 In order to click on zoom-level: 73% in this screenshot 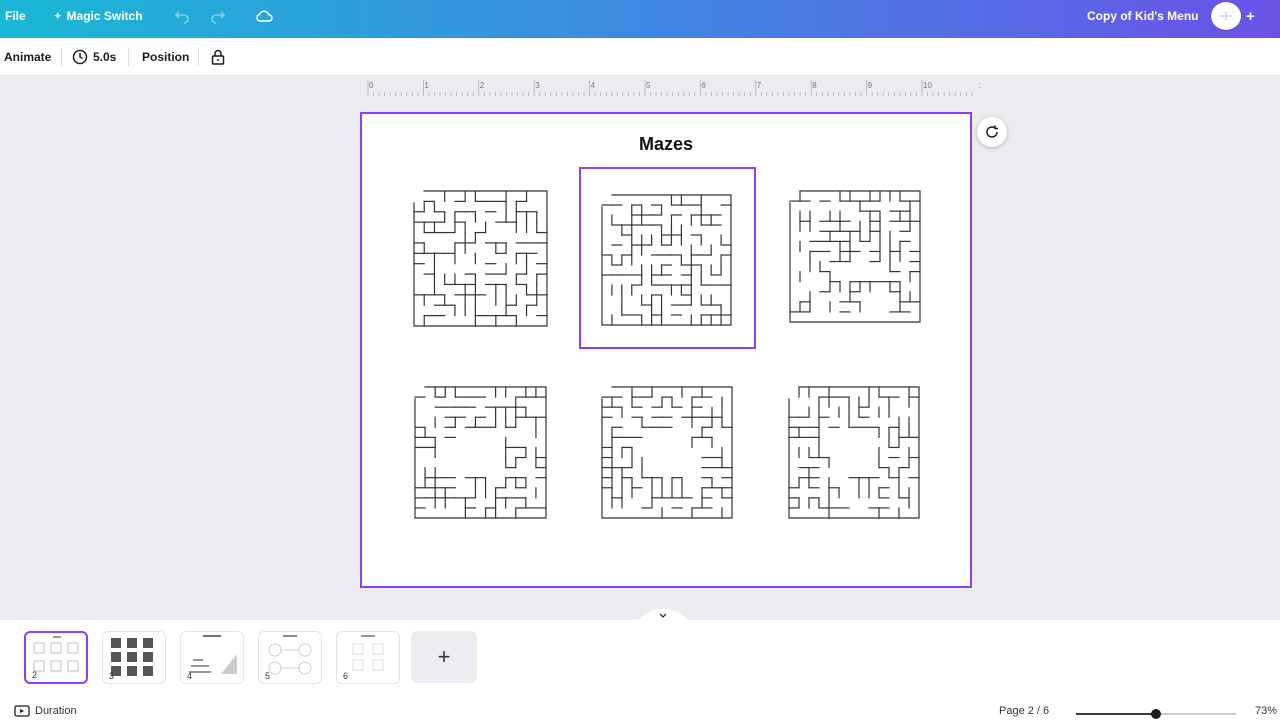, I will do `click(1266, 711)`.